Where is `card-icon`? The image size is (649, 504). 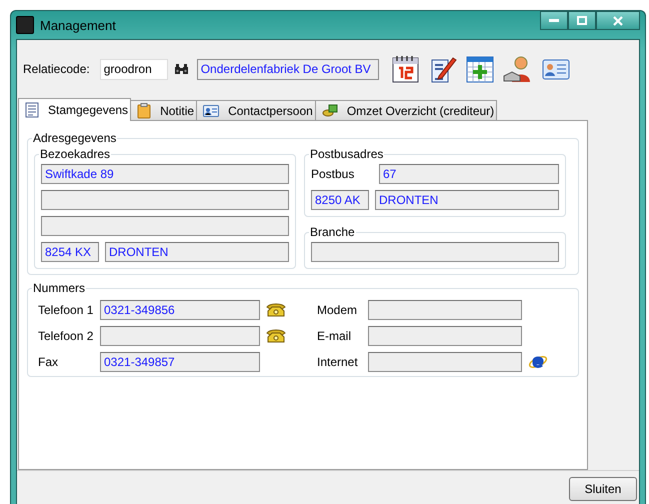 card-icon is located at coordinates (211, 111).